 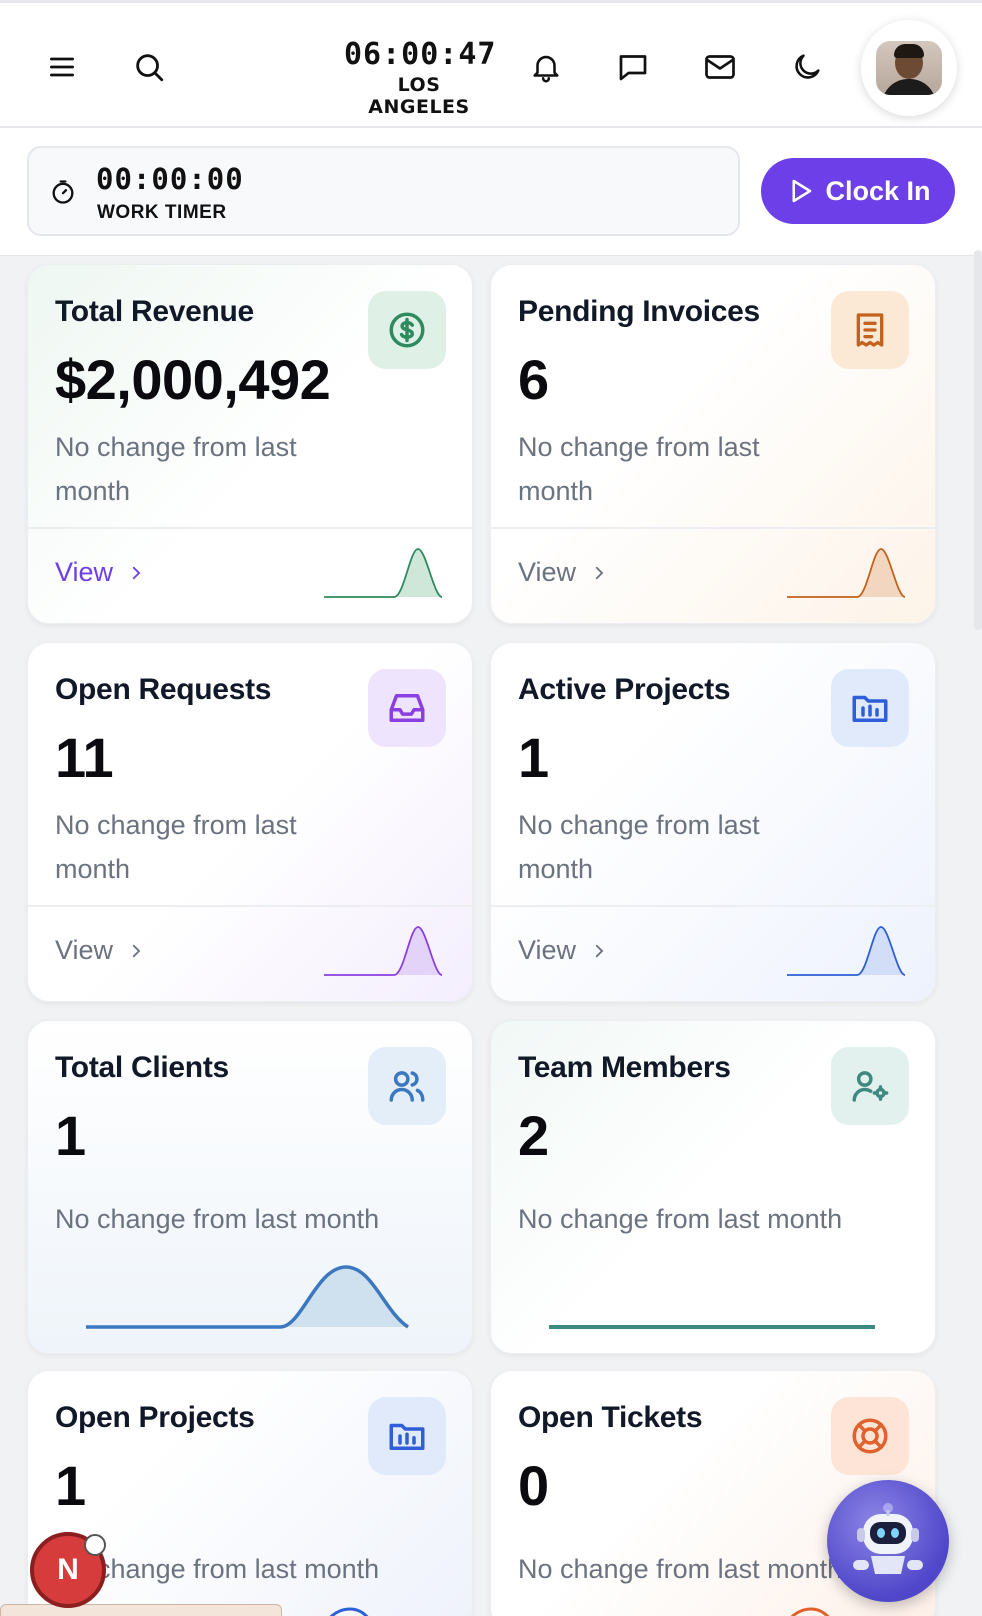 I want to click on stopwatch-icon, so click(x=63, y=192).